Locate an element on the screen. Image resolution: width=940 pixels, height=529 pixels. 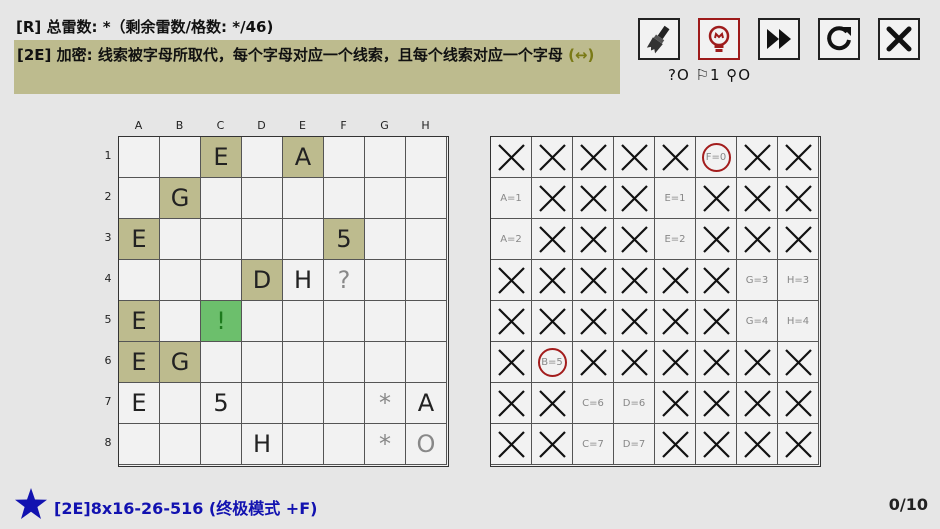
hint-button is located at coordinates (719, 39).